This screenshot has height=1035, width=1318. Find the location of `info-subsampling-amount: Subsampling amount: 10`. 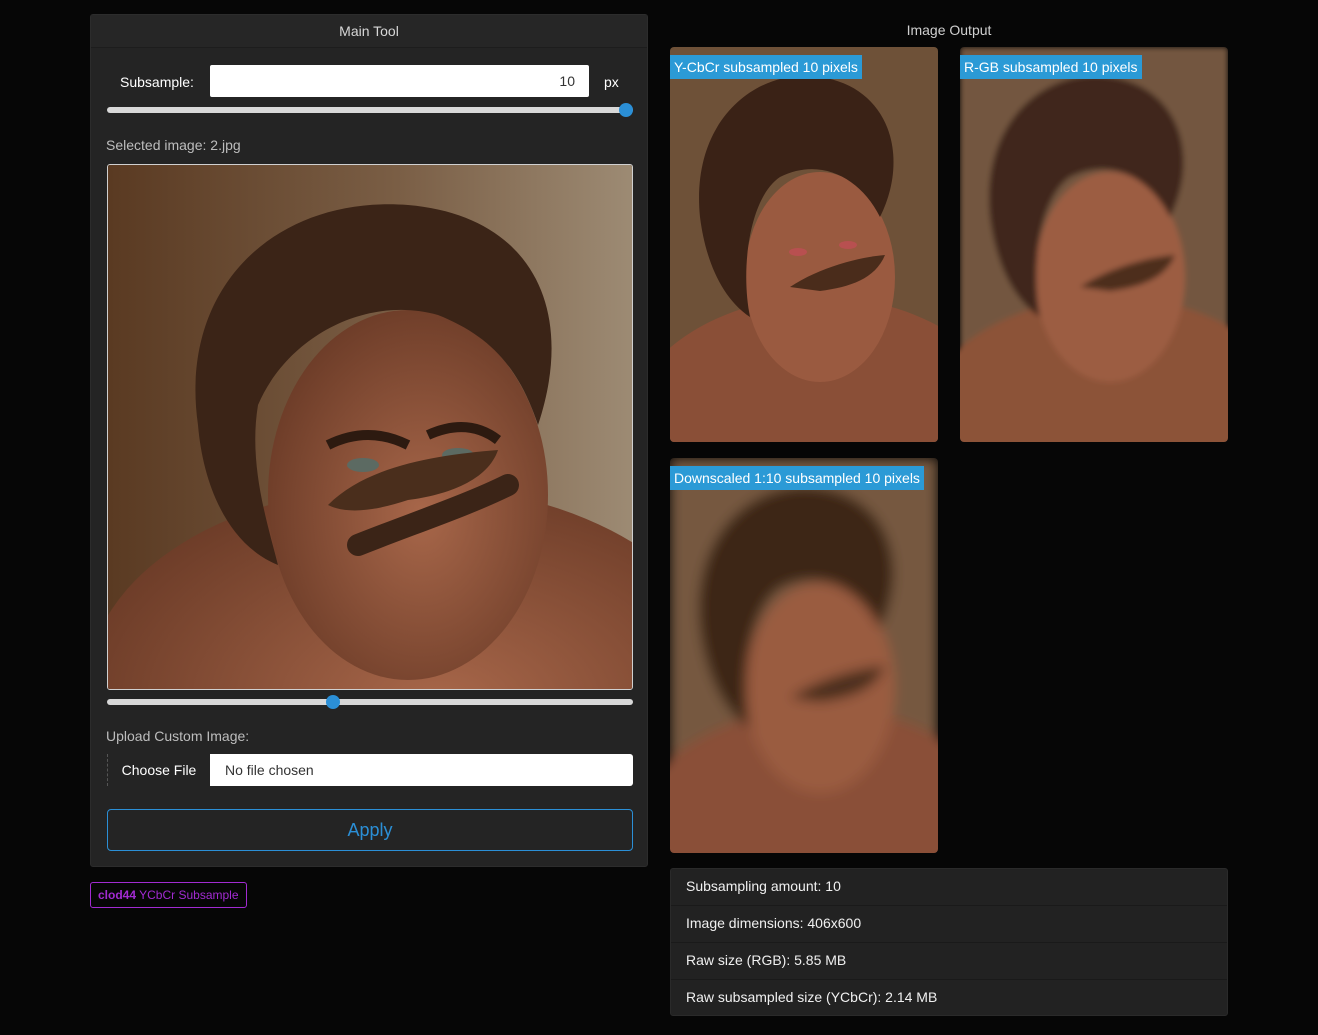

info-subsampling-amount: Subsampling amount: 10 is located at coordinates (949, 887).